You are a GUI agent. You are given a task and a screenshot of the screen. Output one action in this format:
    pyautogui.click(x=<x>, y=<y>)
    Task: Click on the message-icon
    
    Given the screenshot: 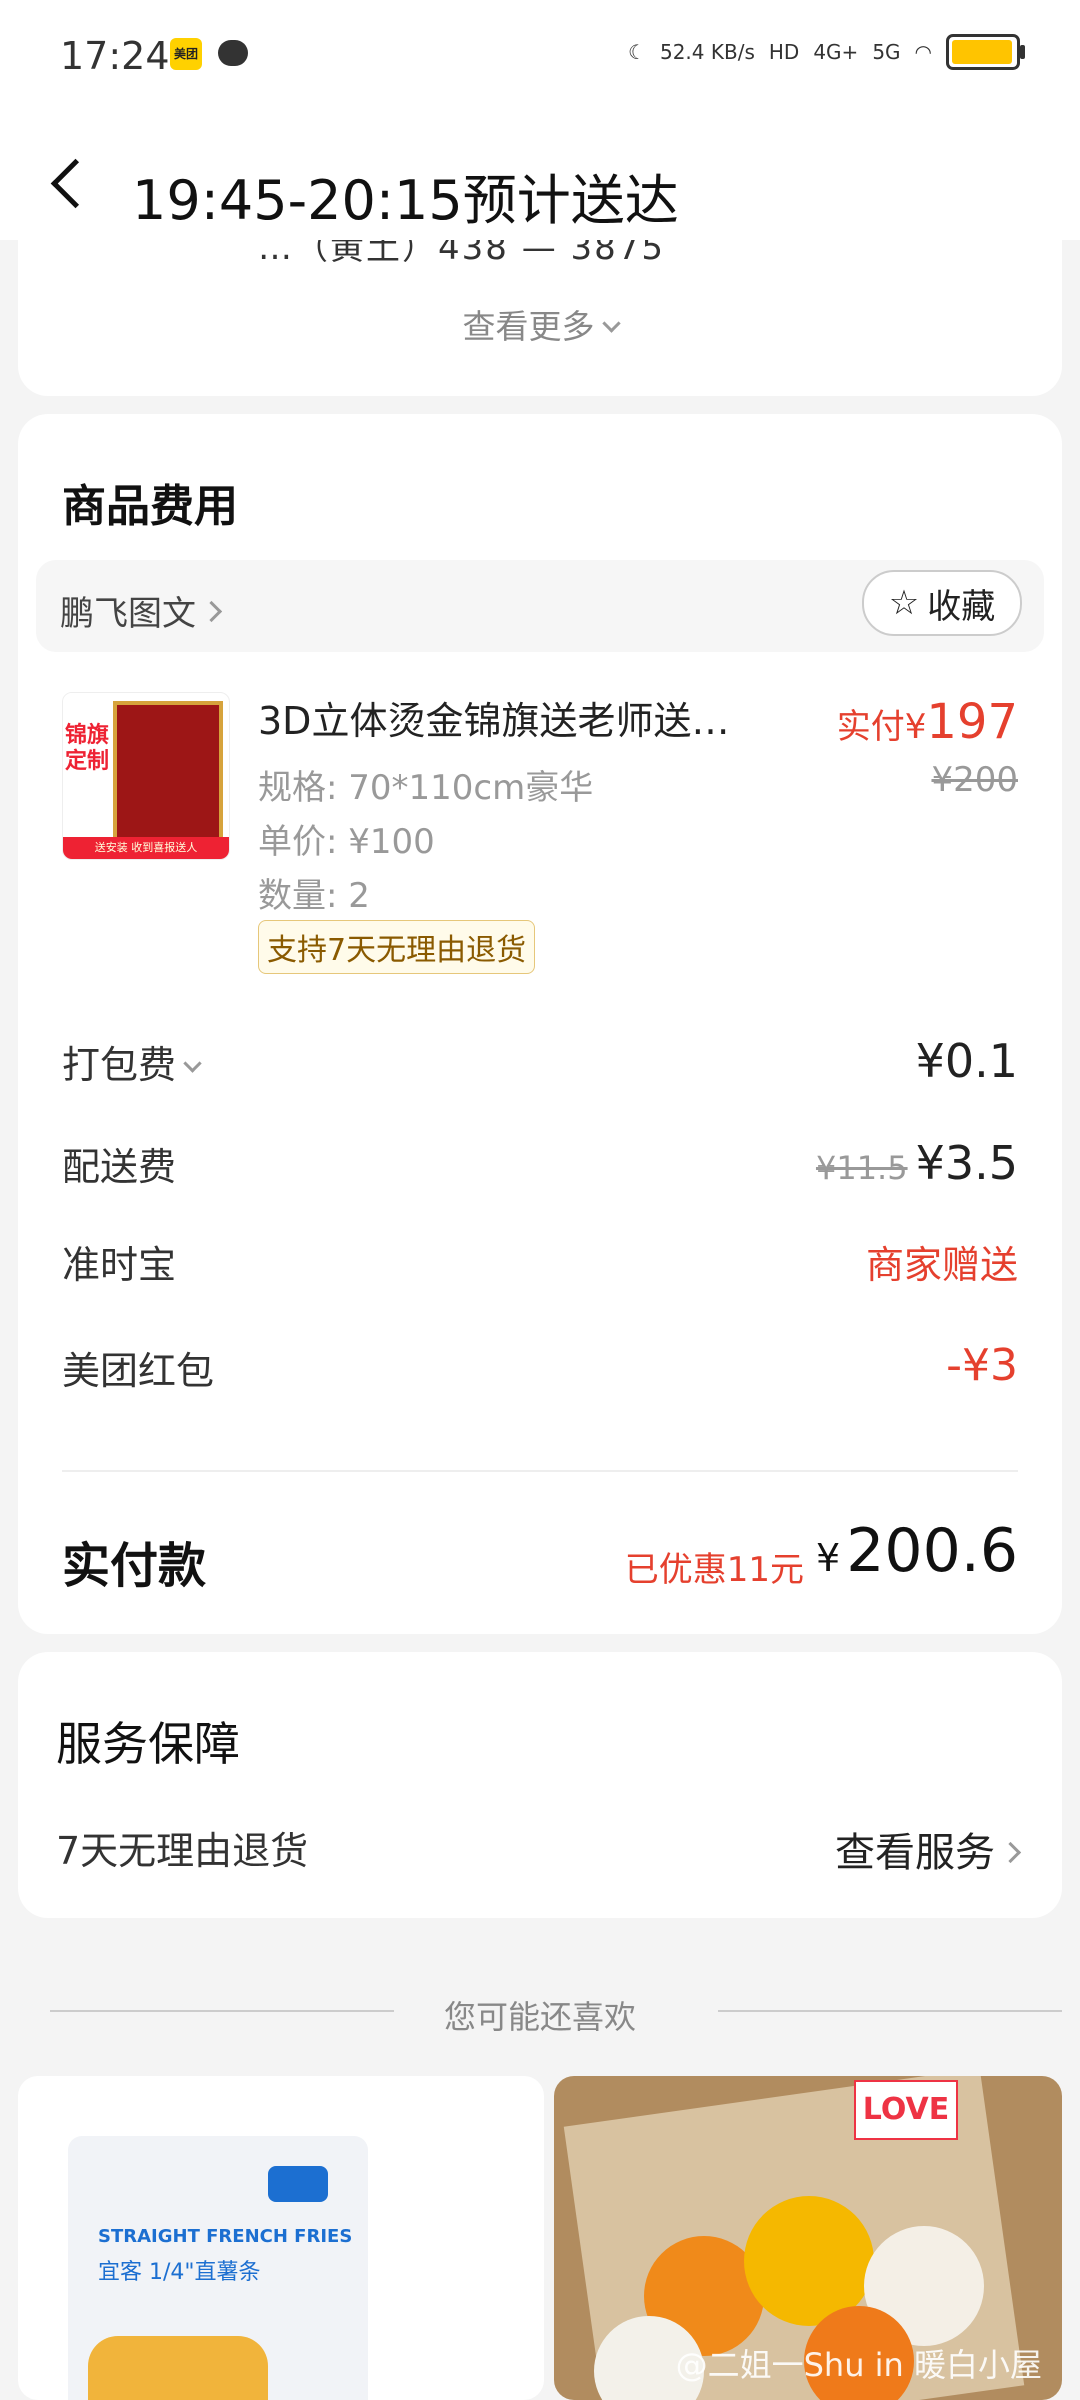 What is the action you would take?
    pyautogui.click(x=233, y=53)
    